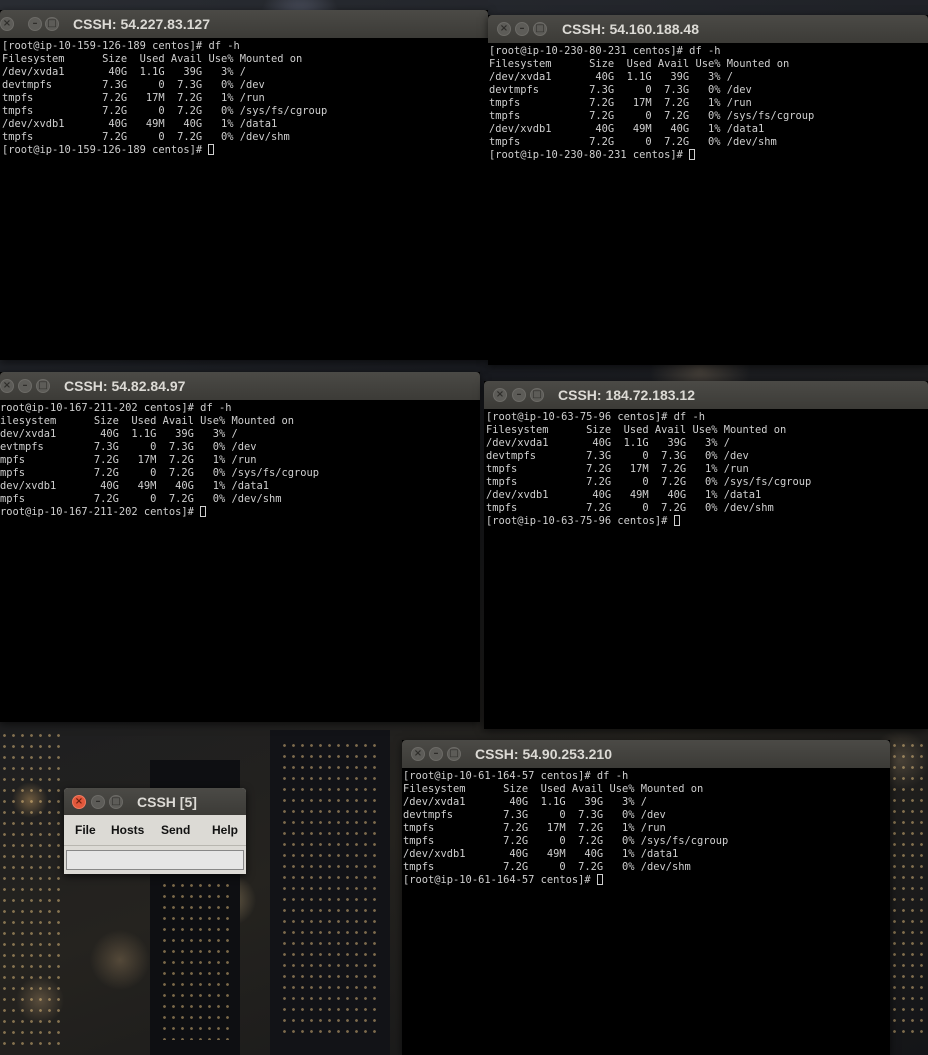 This screenshot has height=1055, width=928. What do you see at coordinates (167, 802) in the screenshot?
I see `cssh-title: CSSH [5]` at bounding box center [167, 802].